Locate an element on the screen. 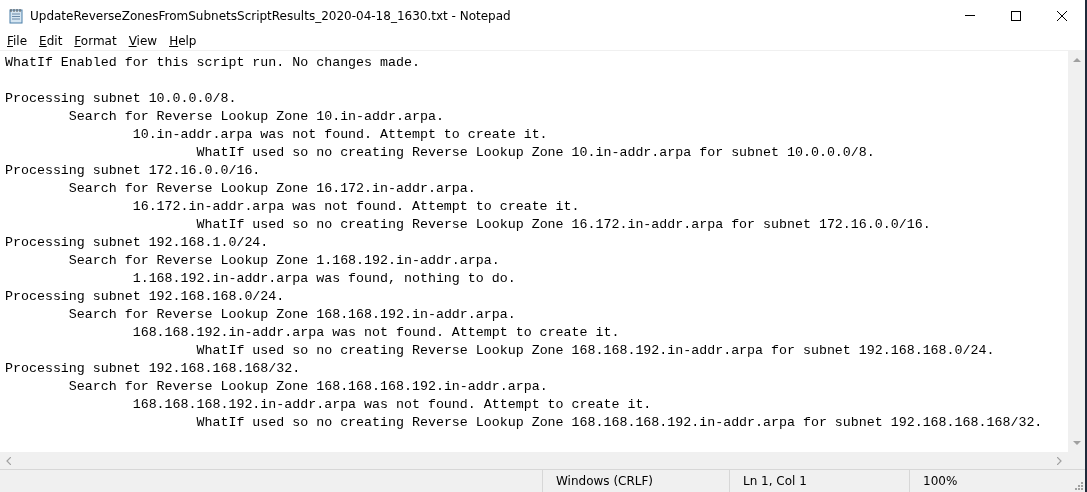 This screenshot has width=1087, height=492. window-title: UpdateReverseZonesFromSubnetsScriptResults_2020-04-18_1630.txt - Notepad is located at coordinates (271, 15).